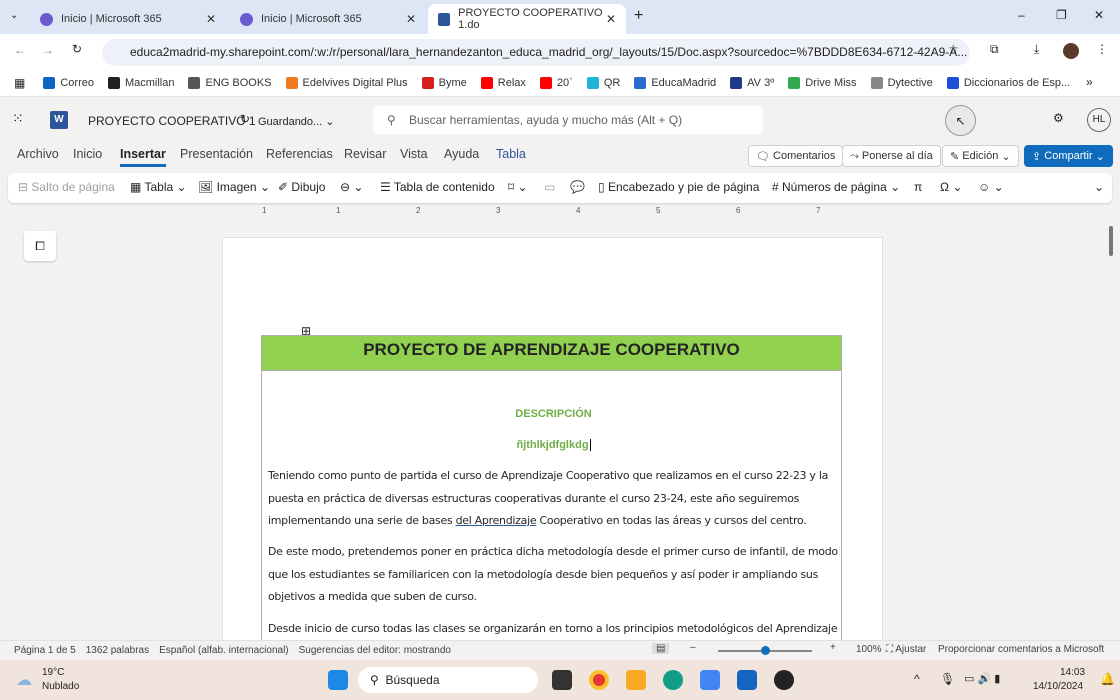 The height and width of the screenshot is (700, 1120). Describe the element at coordinates (951, 187) in the screenshot. I see `symbol-button: Ω ⌄` at that location.